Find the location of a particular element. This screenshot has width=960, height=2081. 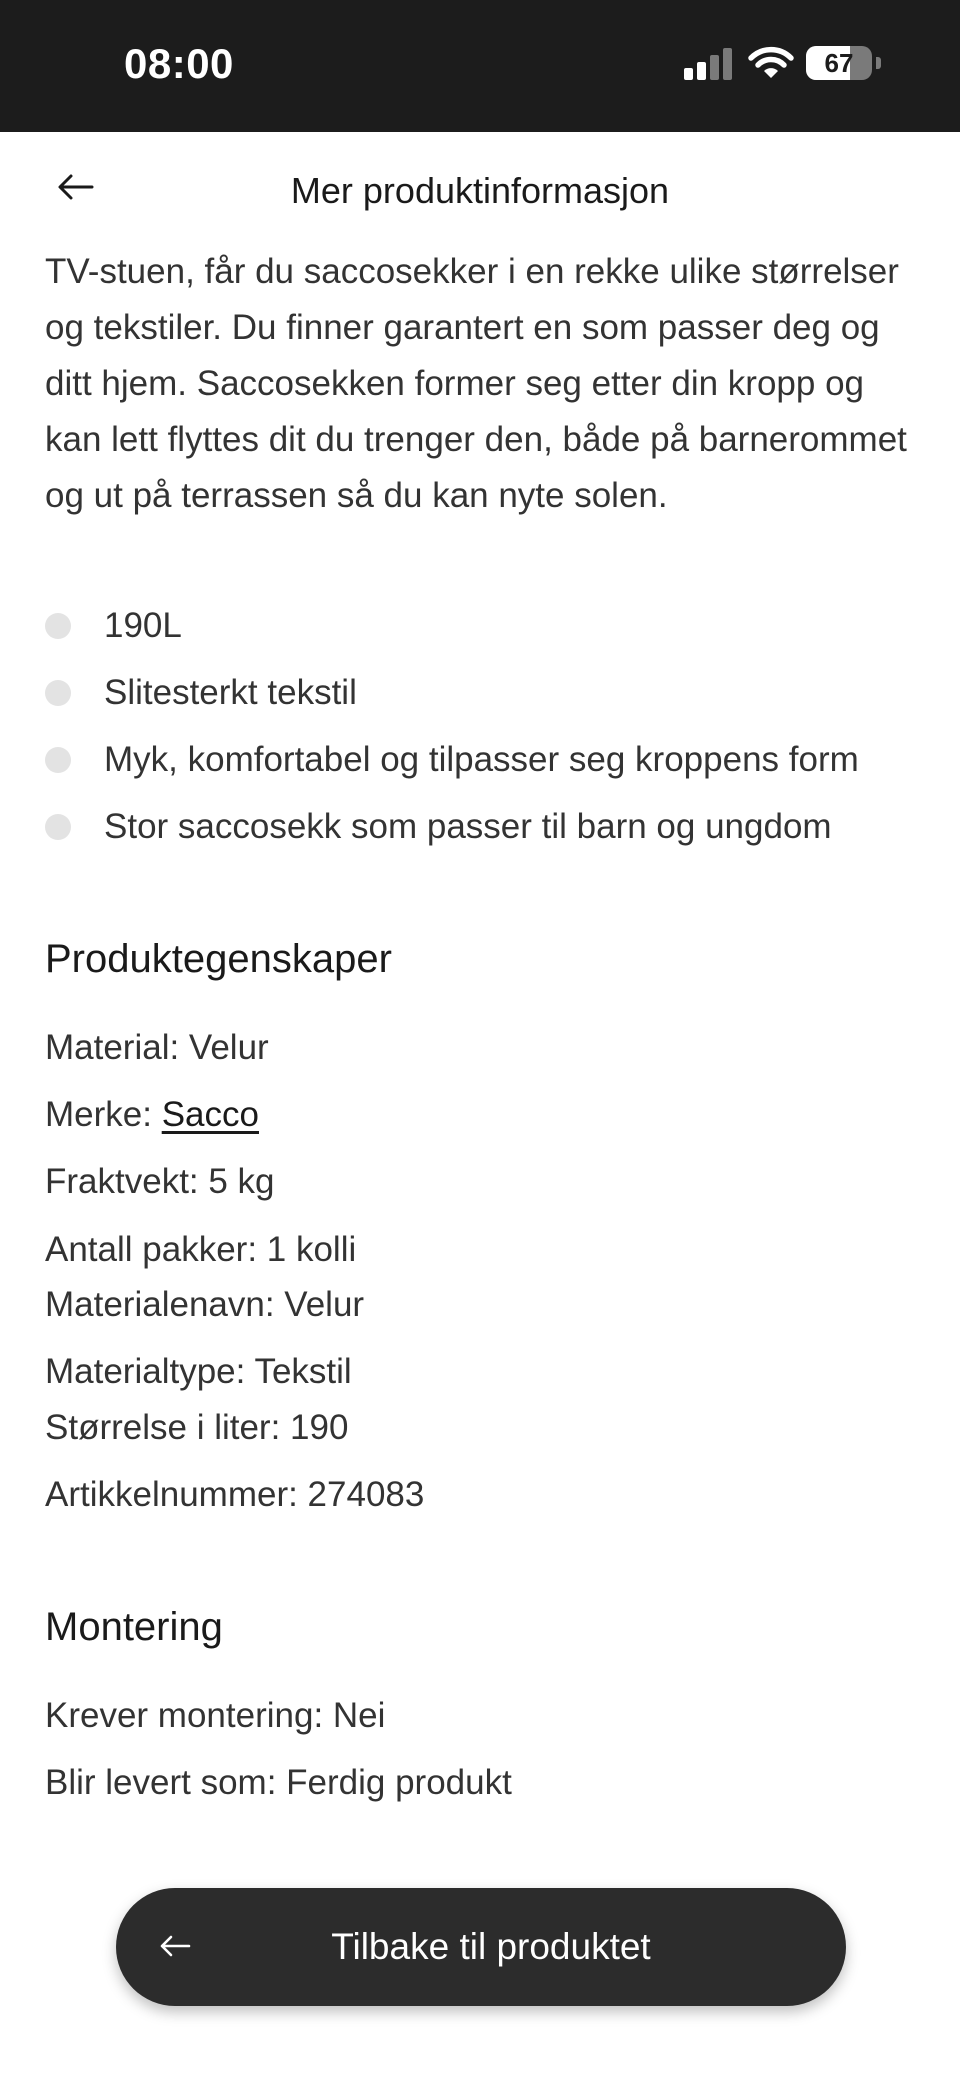

status-bar: 08:00 67 is located at coordinates (480, 66).